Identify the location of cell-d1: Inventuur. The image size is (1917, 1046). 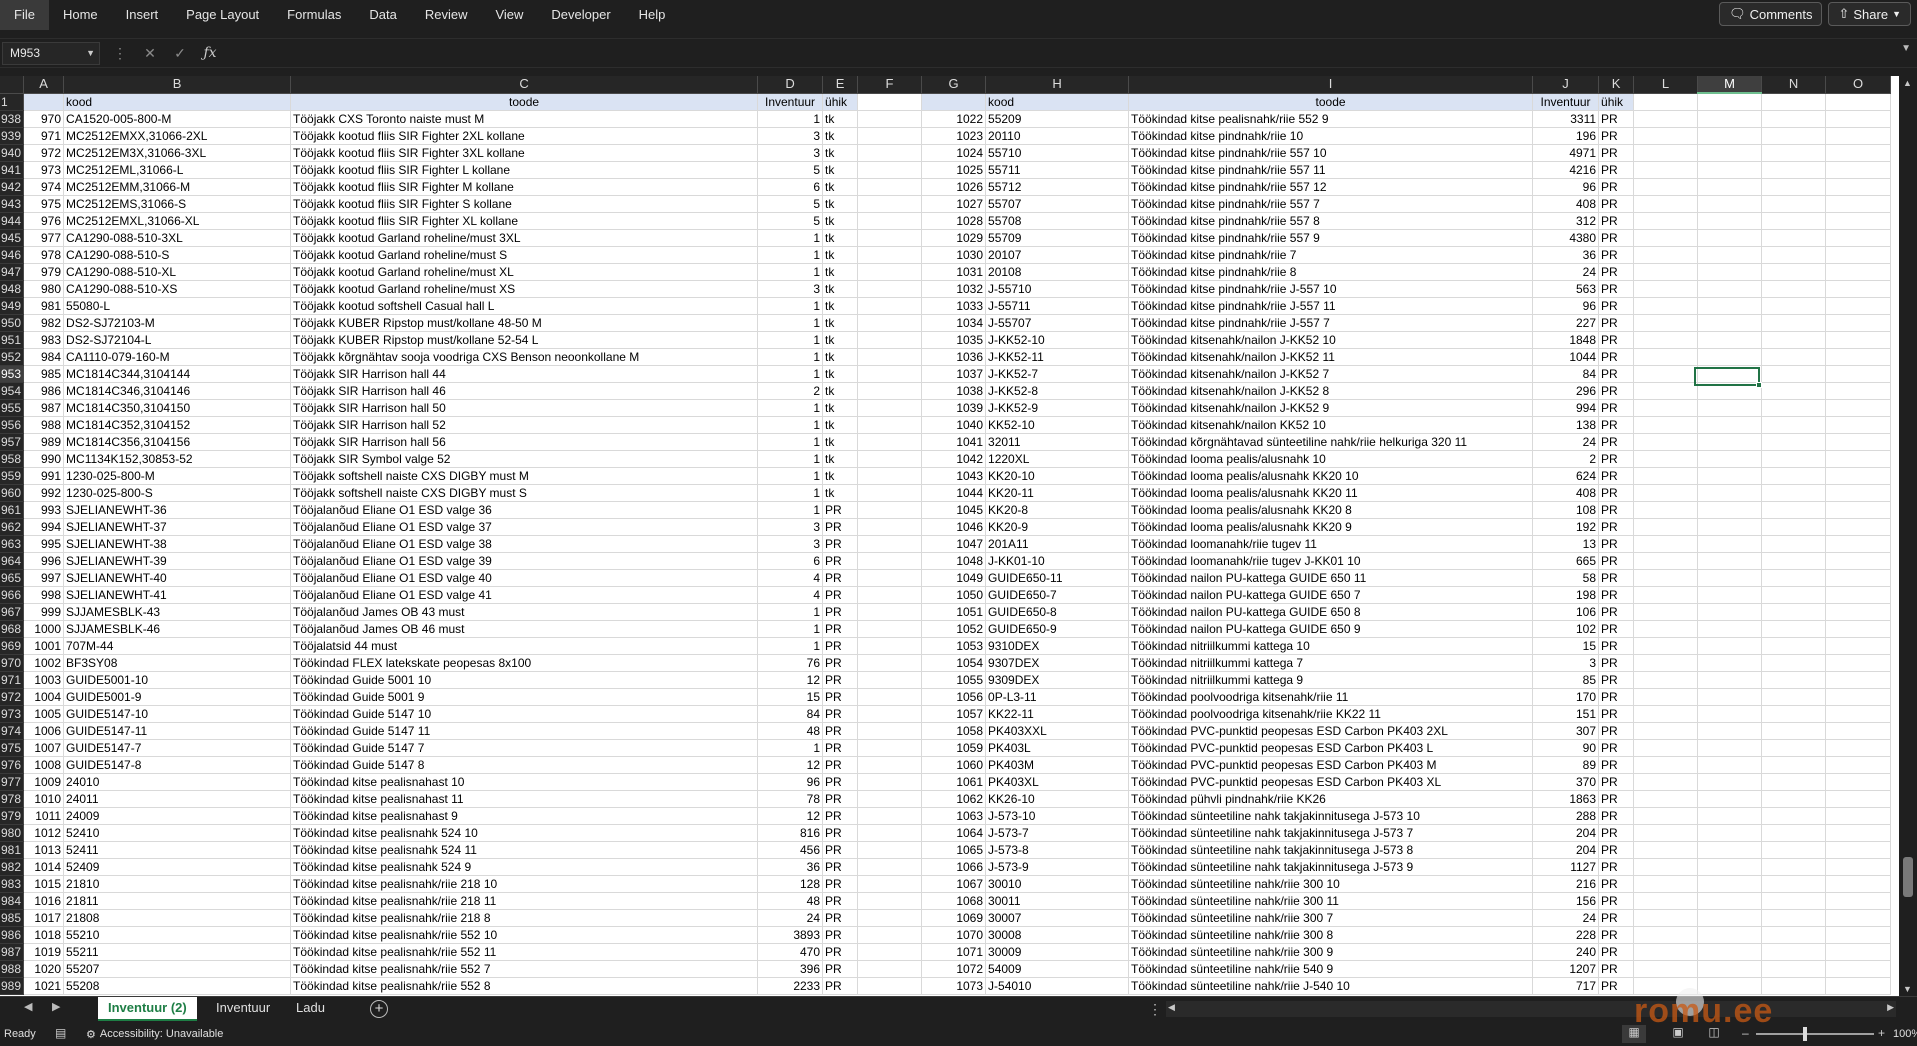
(790, 102).